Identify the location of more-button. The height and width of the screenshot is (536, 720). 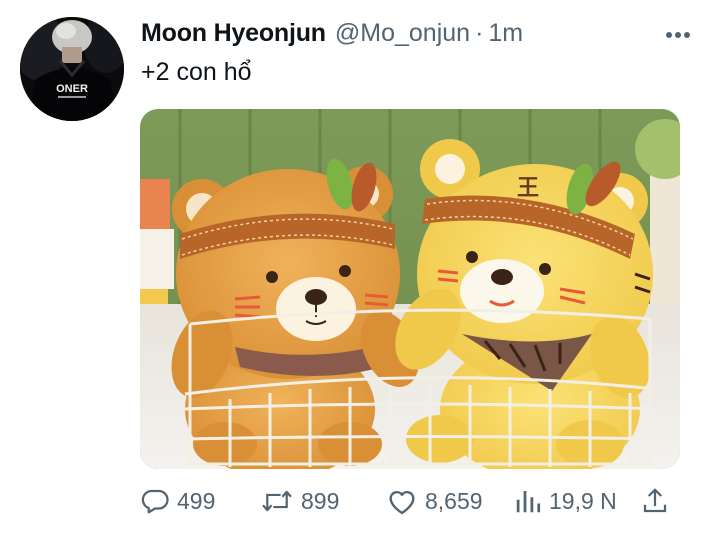
(678, 35).